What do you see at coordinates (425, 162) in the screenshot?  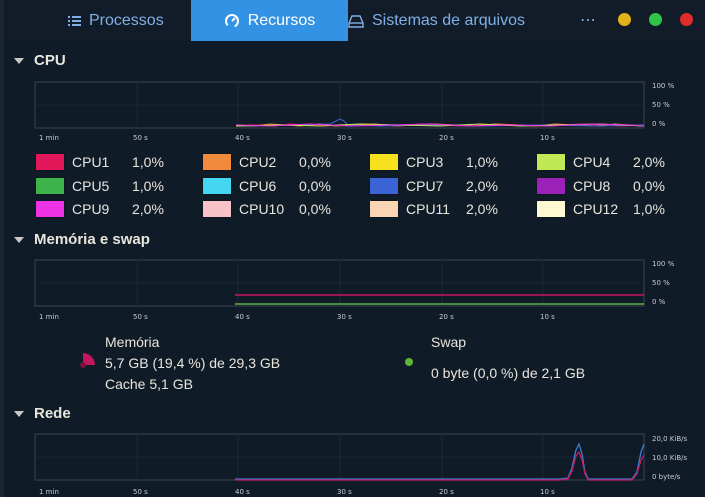 I see `cpu-name: CPU3` at bounding box center [425, 162].